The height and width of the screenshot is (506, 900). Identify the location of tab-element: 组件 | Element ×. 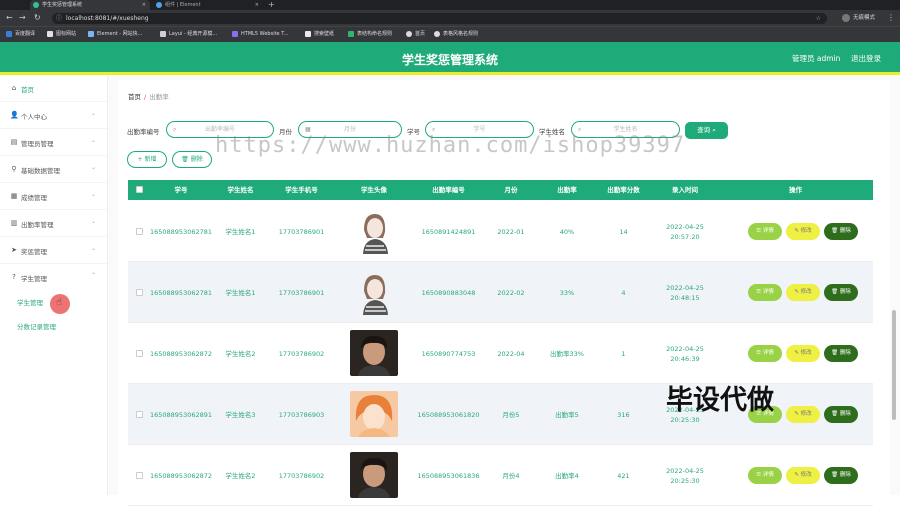
(208, 5).